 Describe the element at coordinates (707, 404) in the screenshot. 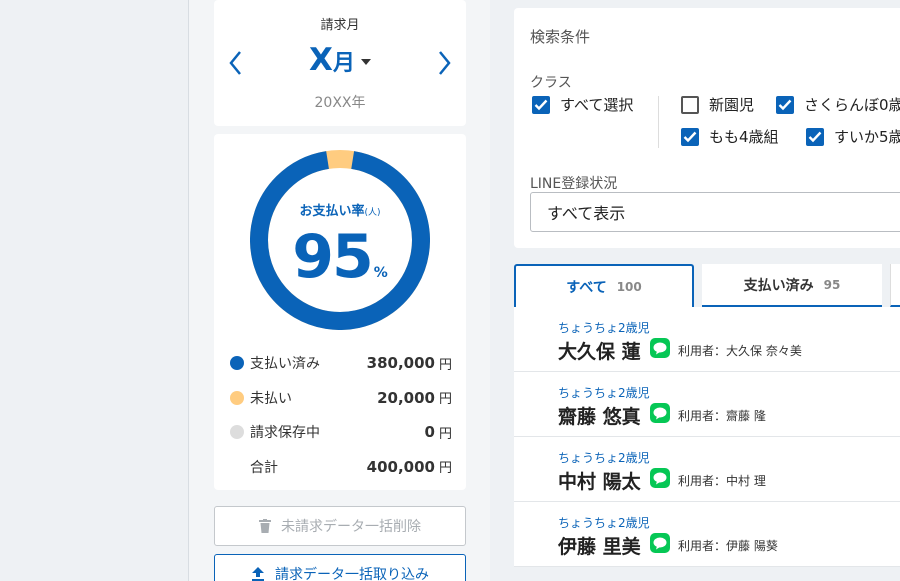

I see `list-item: ちょうちょ2歳児 齋藤 悠真 利用者：齋藤 隆` at that location.